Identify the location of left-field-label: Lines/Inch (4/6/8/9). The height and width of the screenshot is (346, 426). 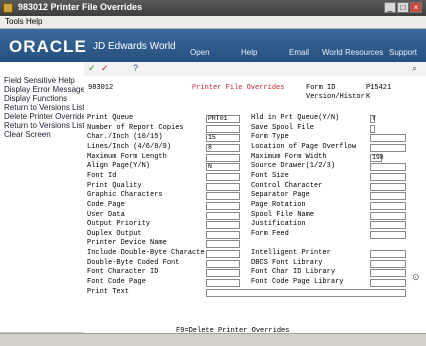
(129, 146).